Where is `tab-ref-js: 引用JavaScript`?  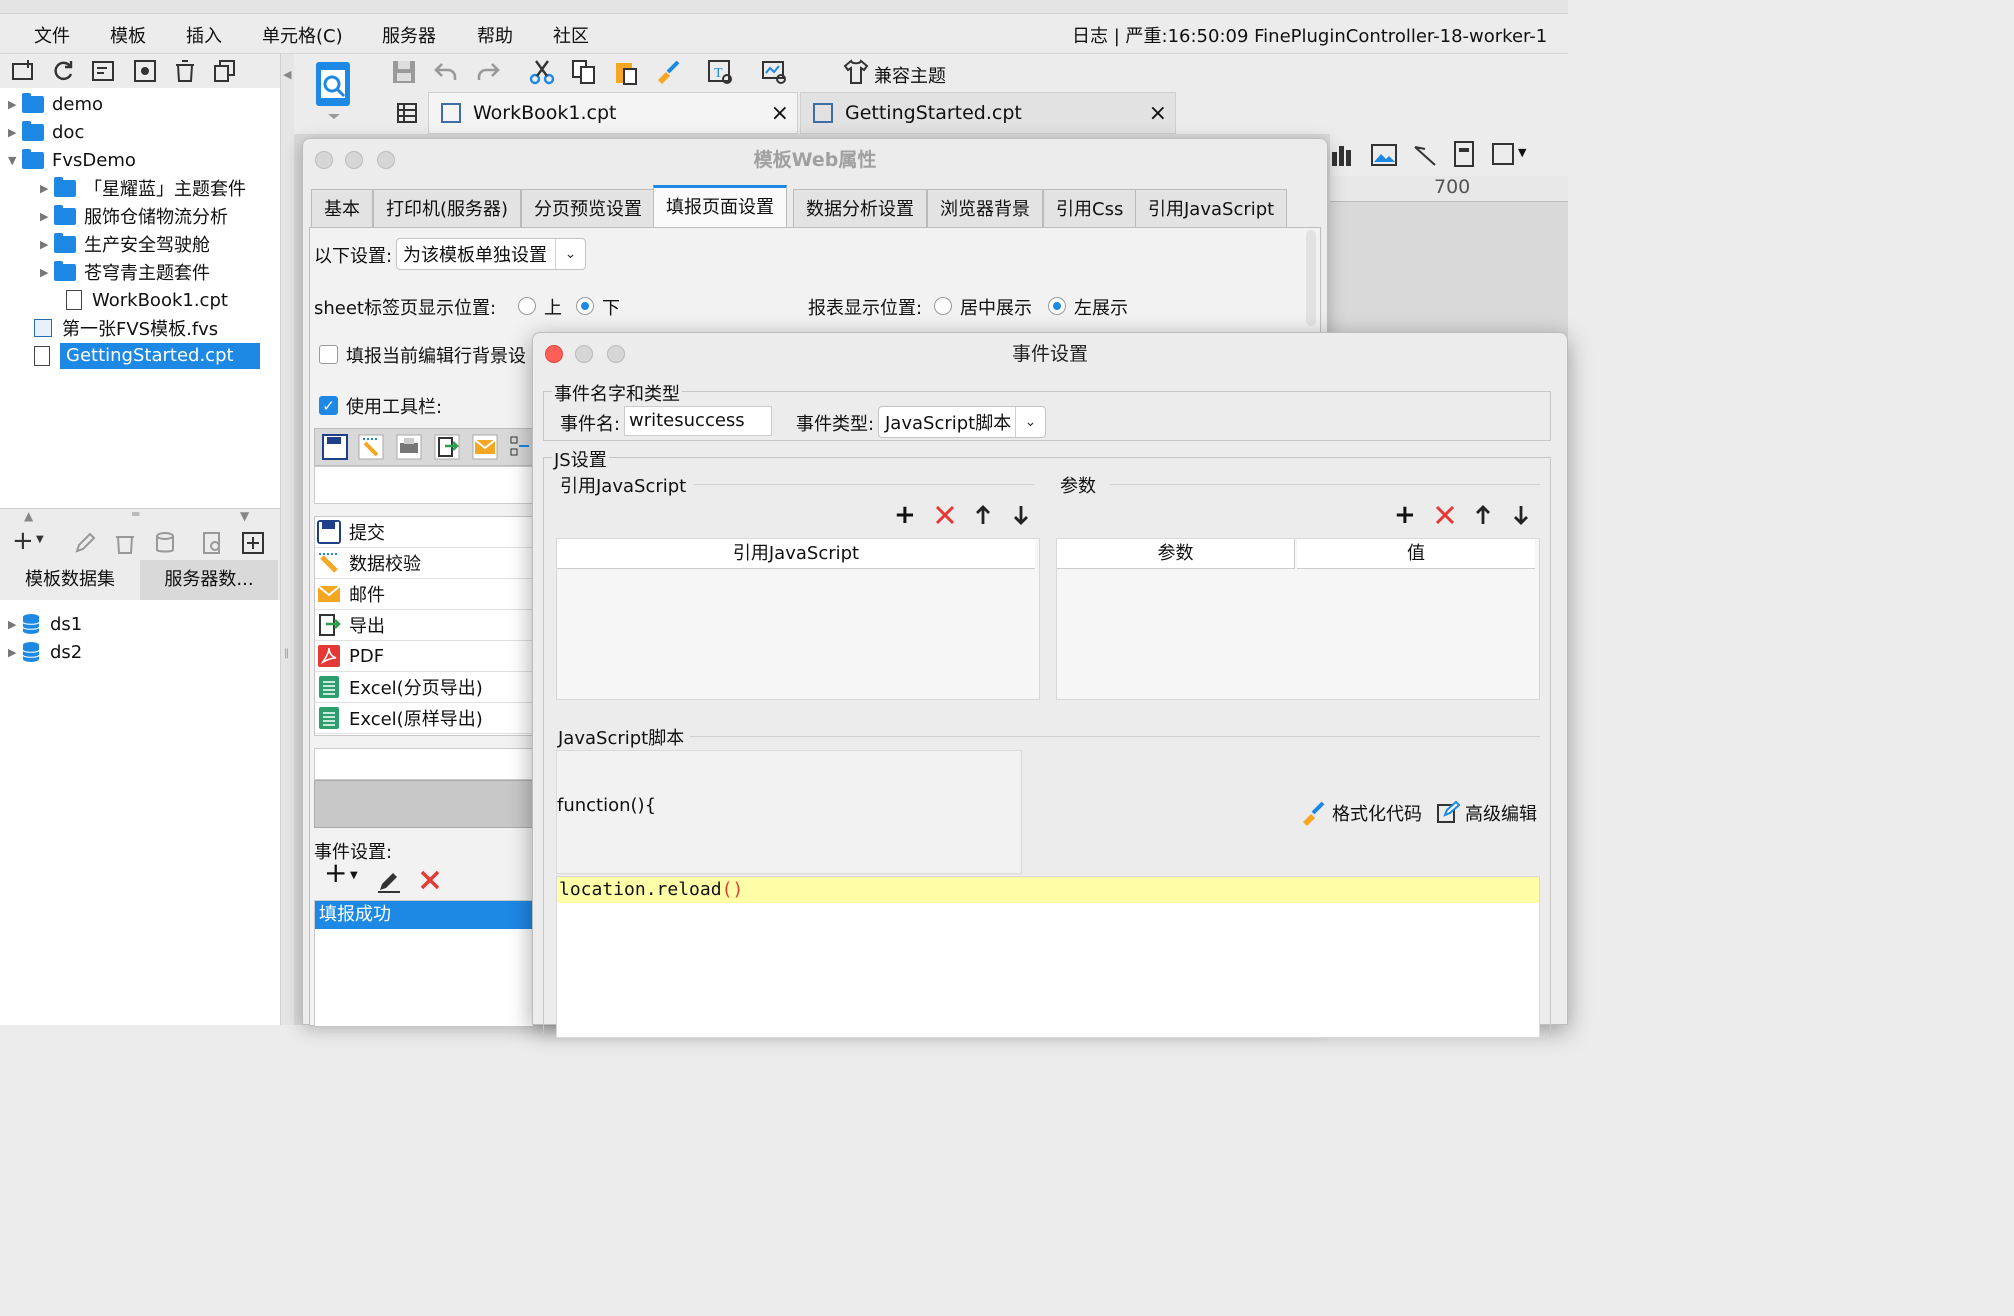 tab-ref-js: 引用JavaScript is located at coordinates (1211, 208).